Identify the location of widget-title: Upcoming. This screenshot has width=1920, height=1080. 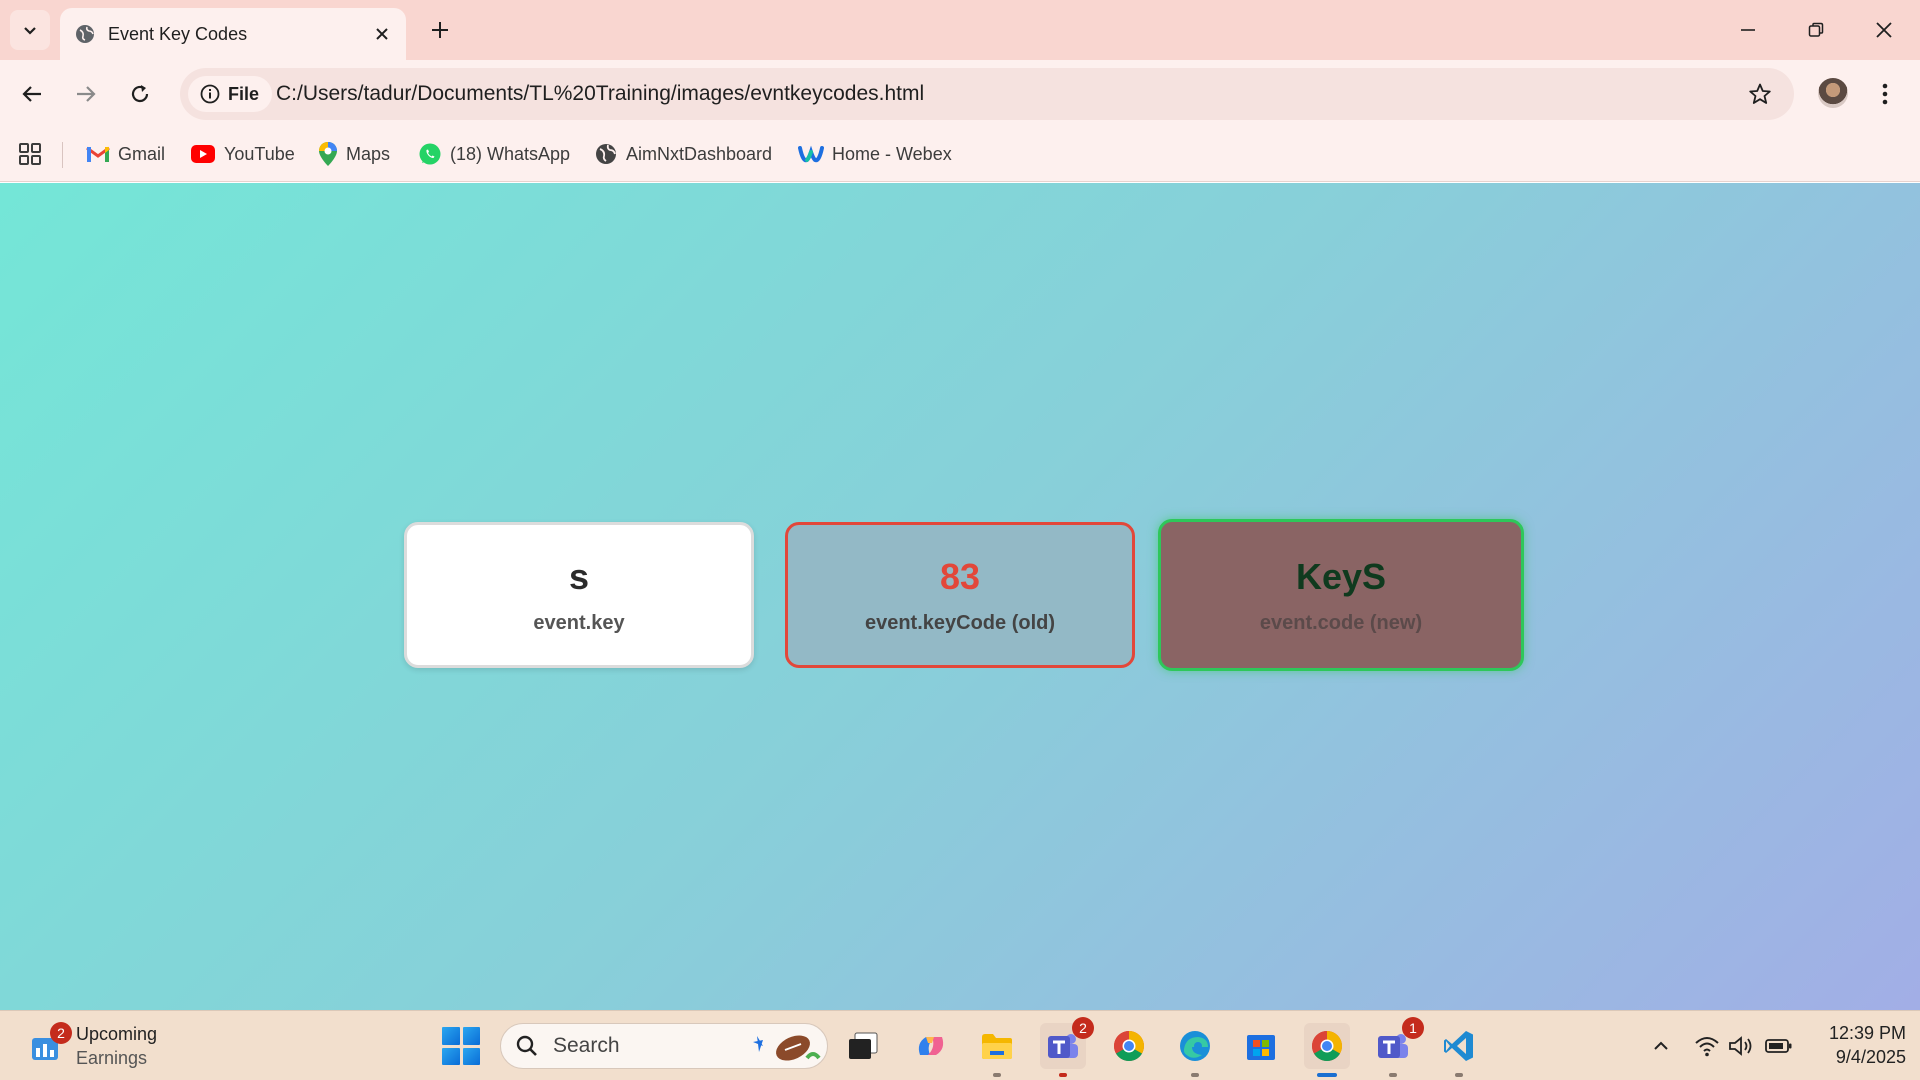
(117, 1034).